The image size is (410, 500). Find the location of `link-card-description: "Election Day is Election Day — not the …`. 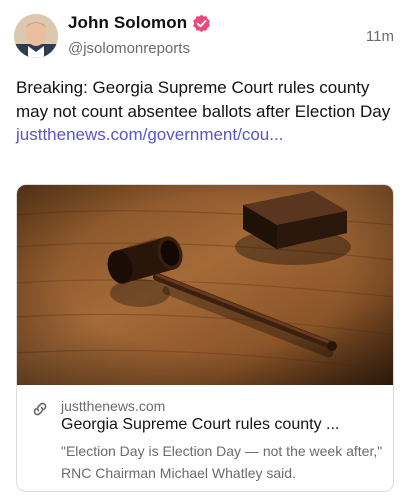

link-card-description: "Election Day is Election Day — not the … is located at coordinates (222, 462).